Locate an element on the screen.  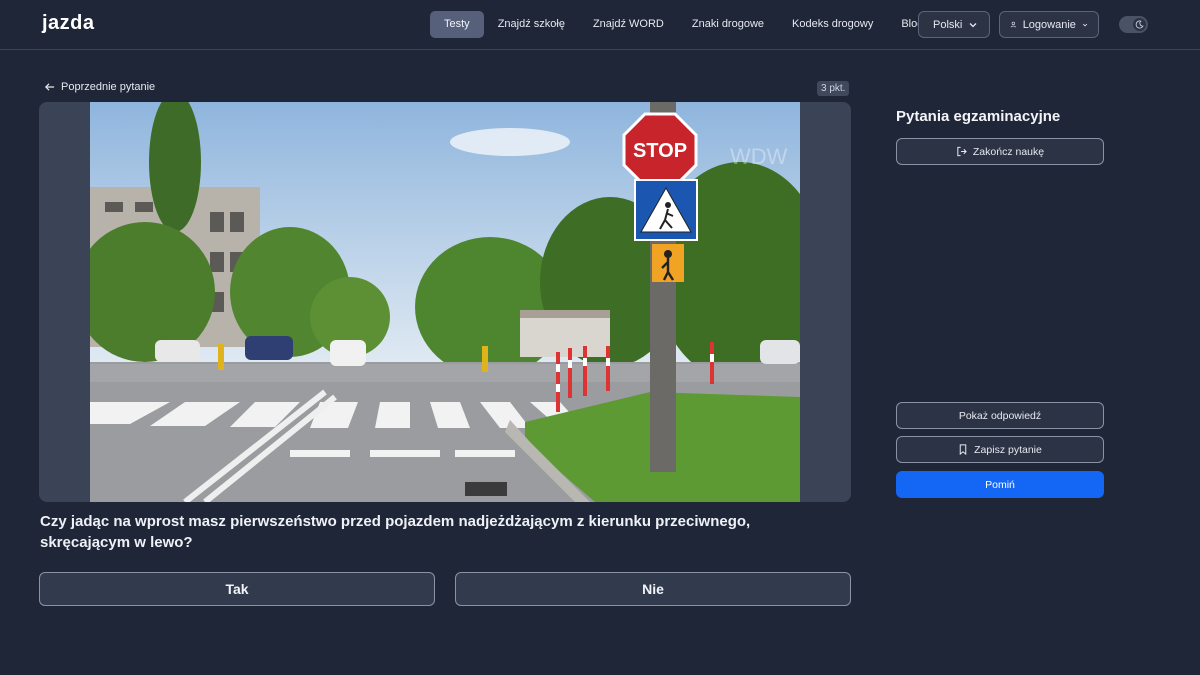
previous-question-label: Poprzednie pytanie is located at coordinates (108, 87).